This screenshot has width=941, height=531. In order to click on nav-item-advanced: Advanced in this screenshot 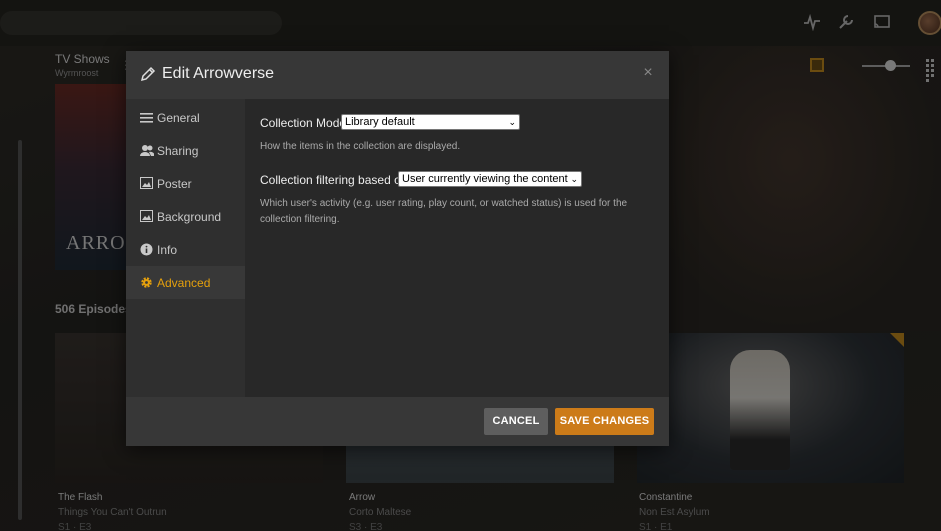, I will do `click(185, 282)`.